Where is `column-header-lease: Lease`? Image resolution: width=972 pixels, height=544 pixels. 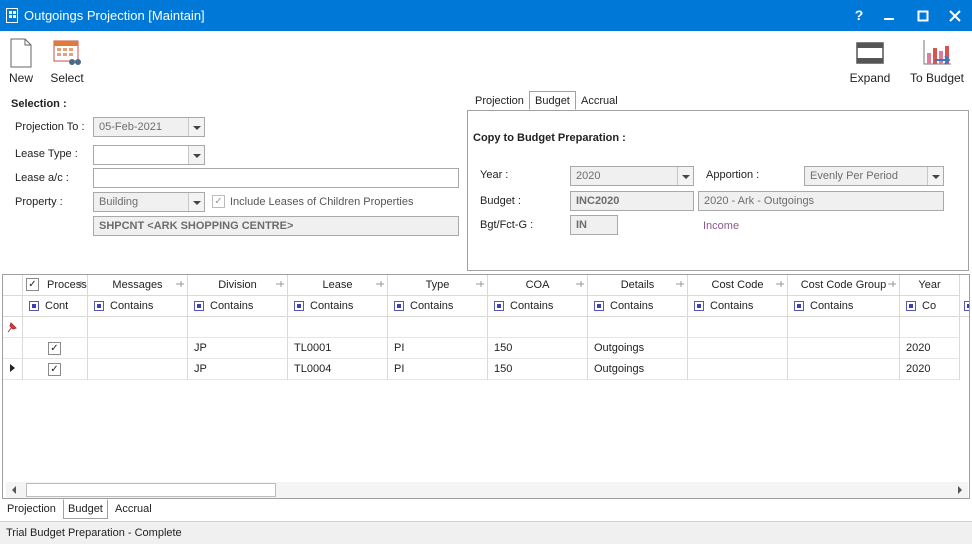 column-header-lease: Lease is located at coordinates (338, 285).